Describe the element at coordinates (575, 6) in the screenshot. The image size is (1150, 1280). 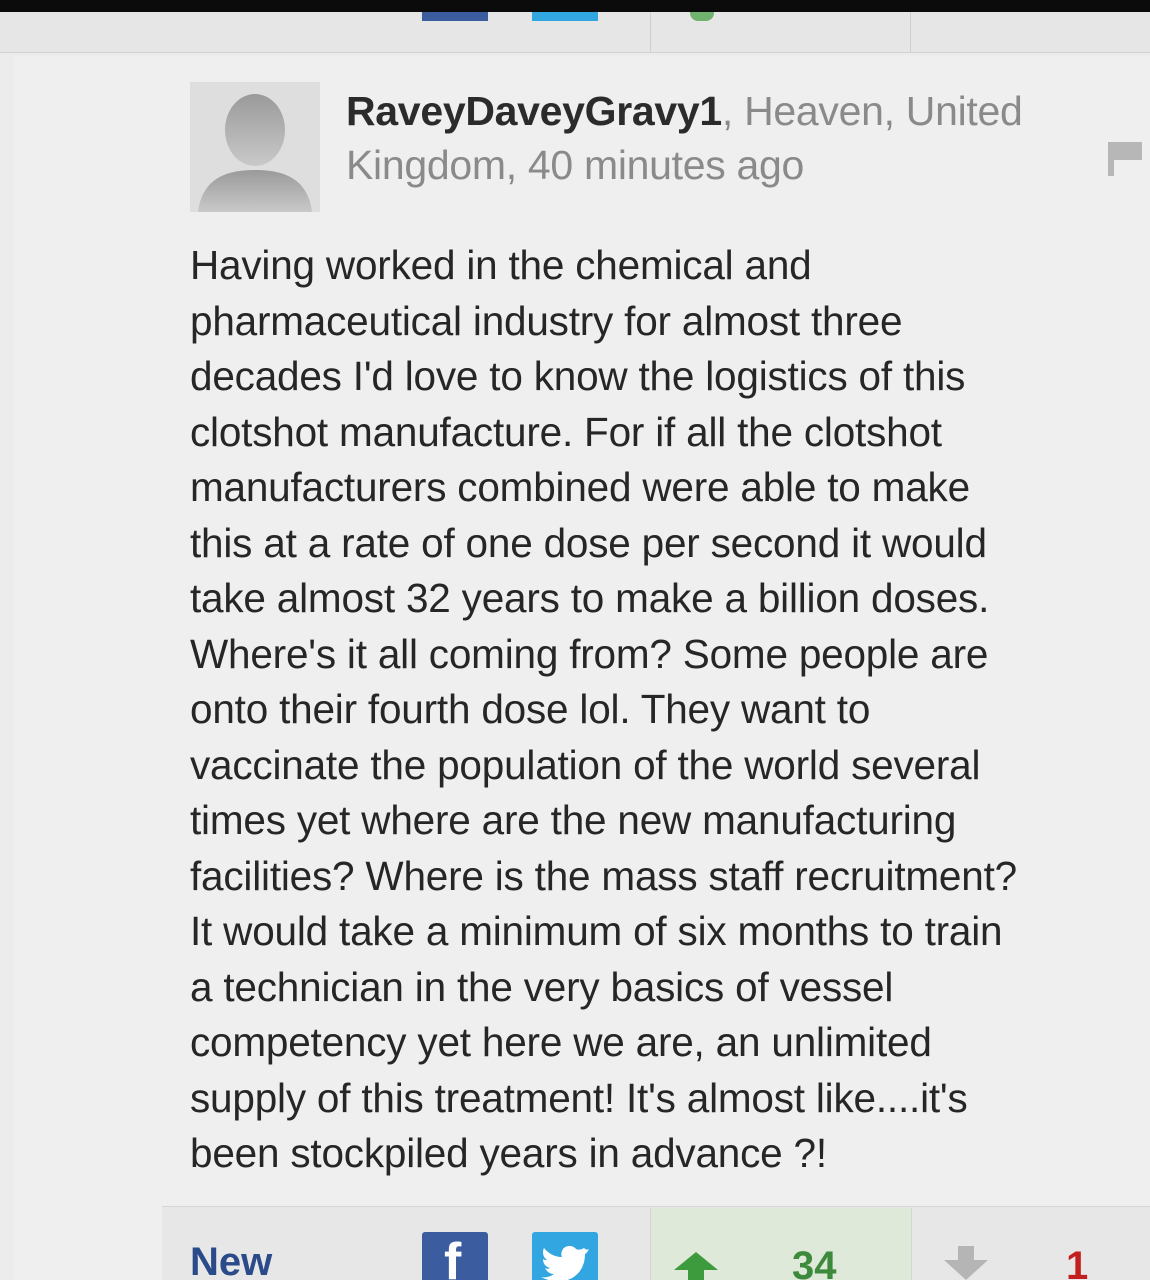
I see `top-edge` at that location.